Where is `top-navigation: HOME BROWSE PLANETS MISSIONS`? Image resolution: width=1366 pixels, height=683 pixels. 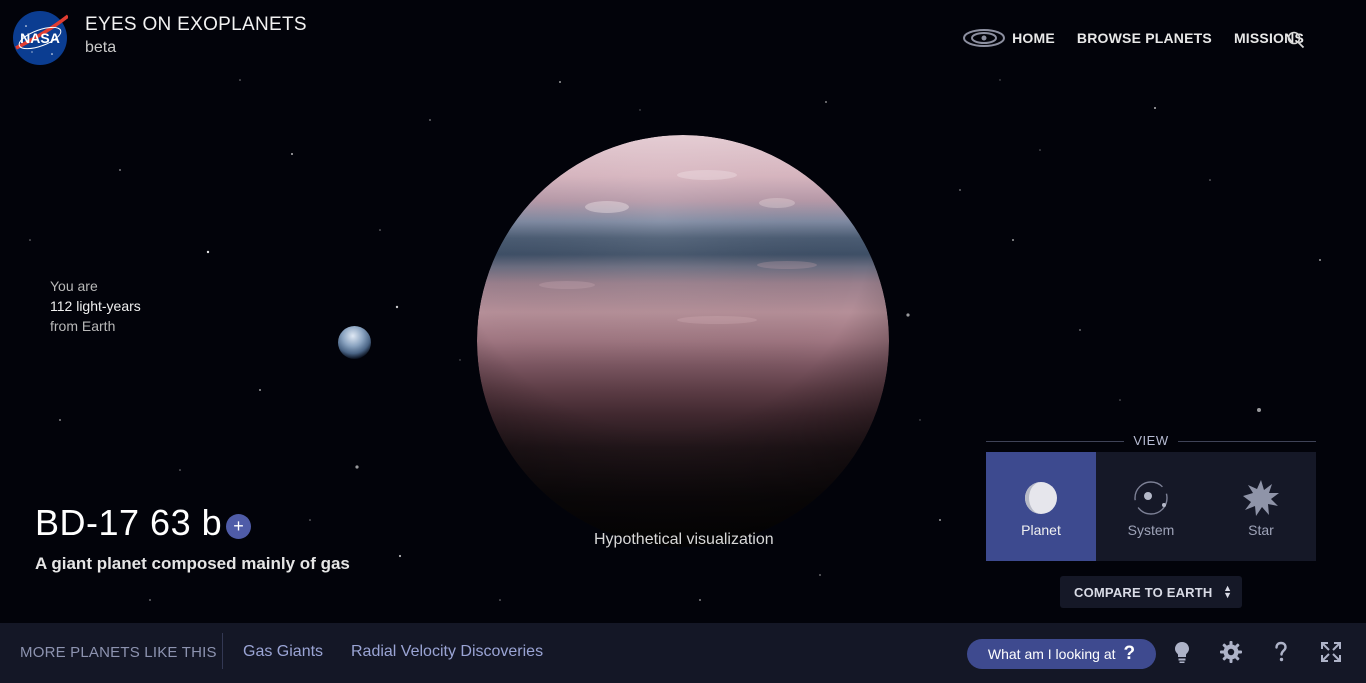 top-navigation: HOME BROWSE PLANETS MISSIONS is located at coordinates (1133, 38).